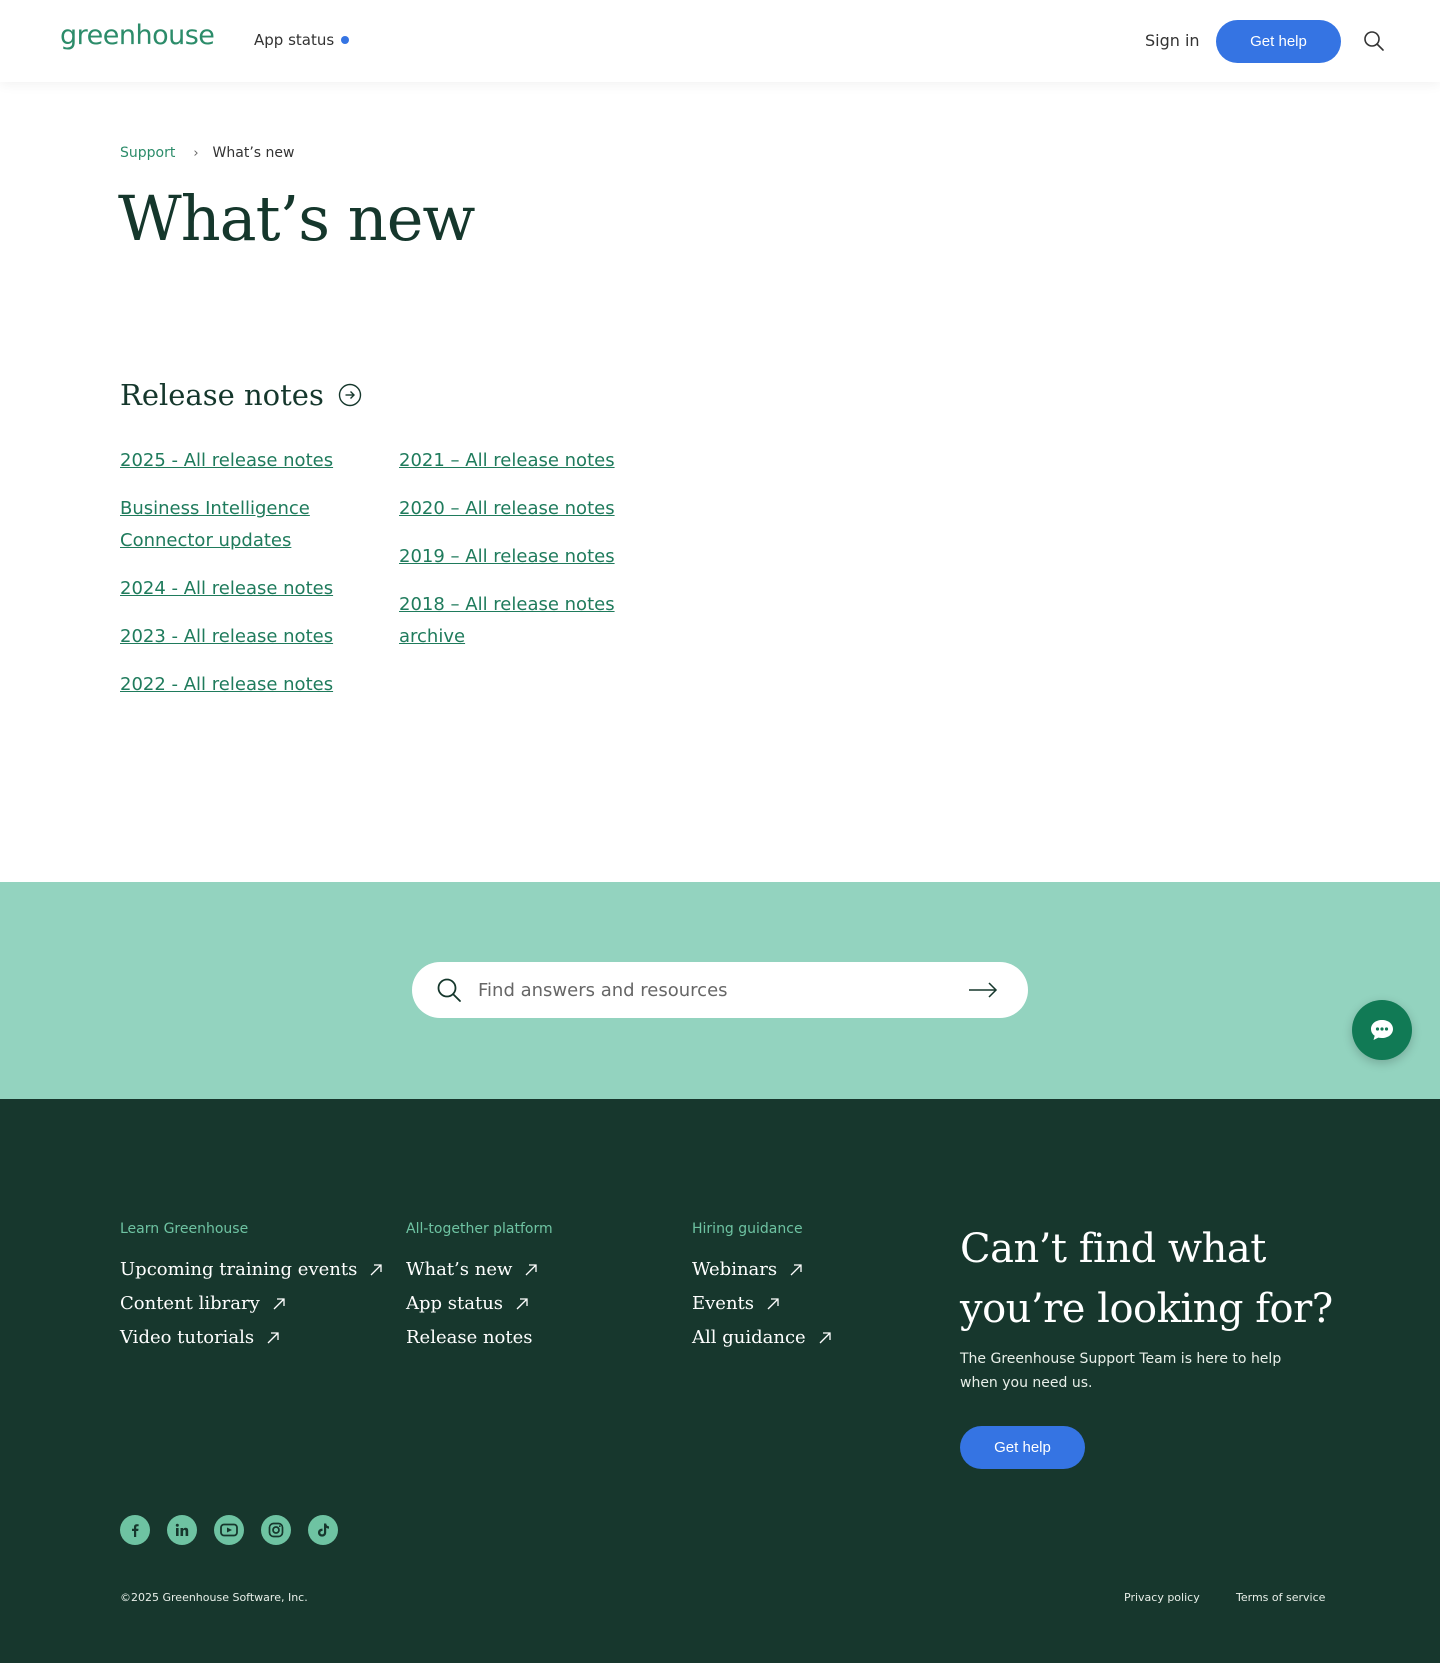 This screenshot has width=1440, height=1663. What do you see at coordinates (207, 153) in the screenshot?
I see `breadcrumb: Support › What’s new` at bounding box center [207, 153].